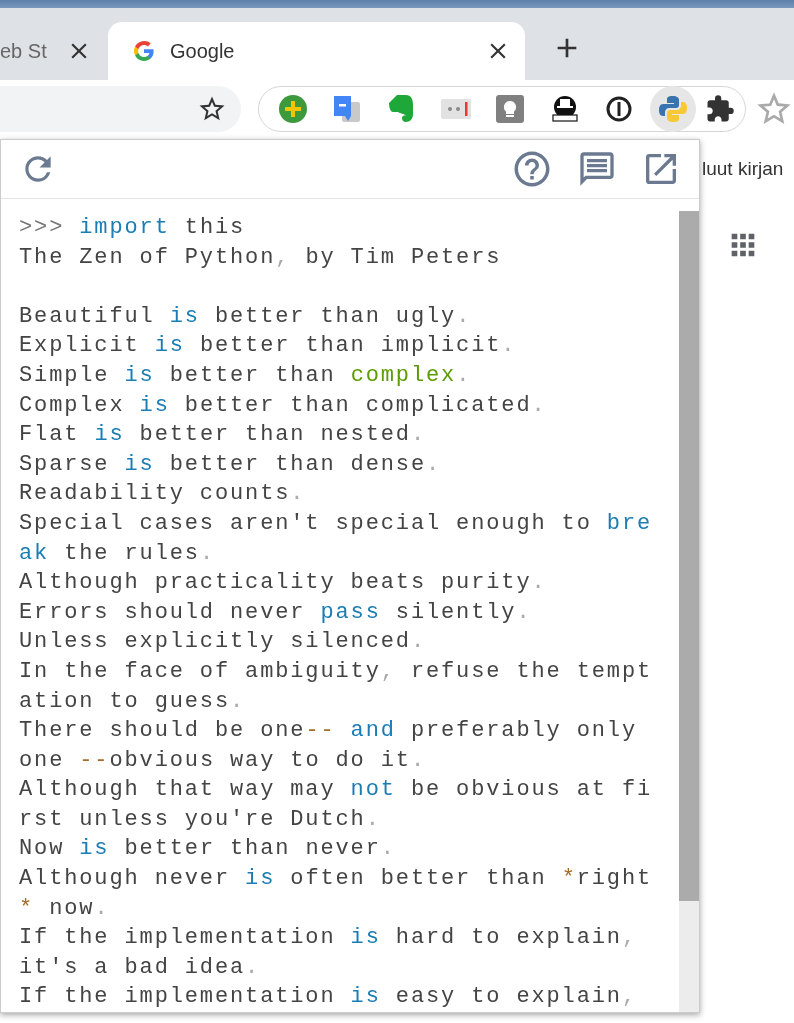 This screenshot has height=1023, width=794. Describe the element at coordinates (328, 731) in the screenshot. I see `code-line: There should be one-- and preferably only` at that location.